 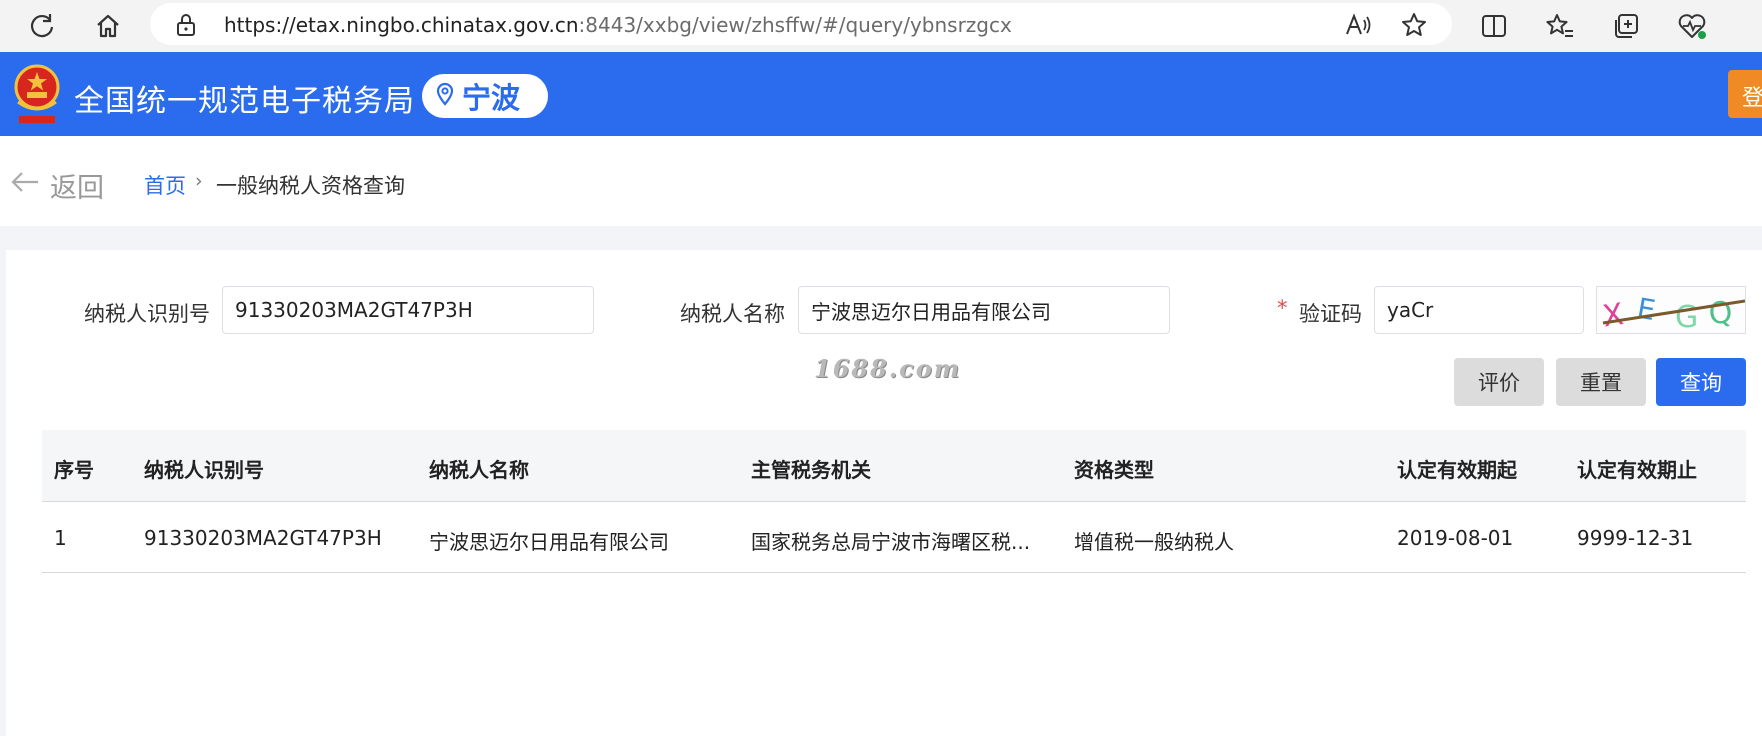 I want to click on back-label: 返回, so click(x=77, y=188).